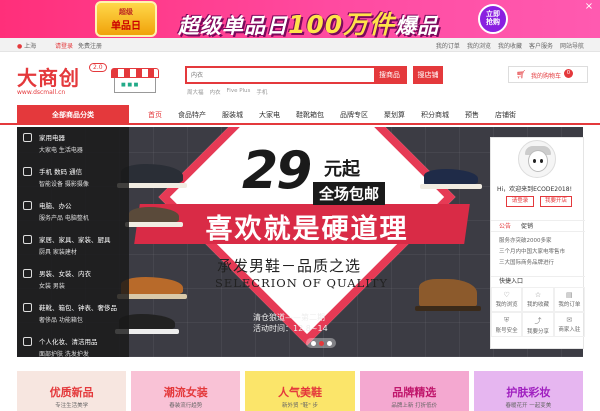  Describe the element at coordinates (64, 45) in the screenshot. I see `login-link: 请登录` at that location.